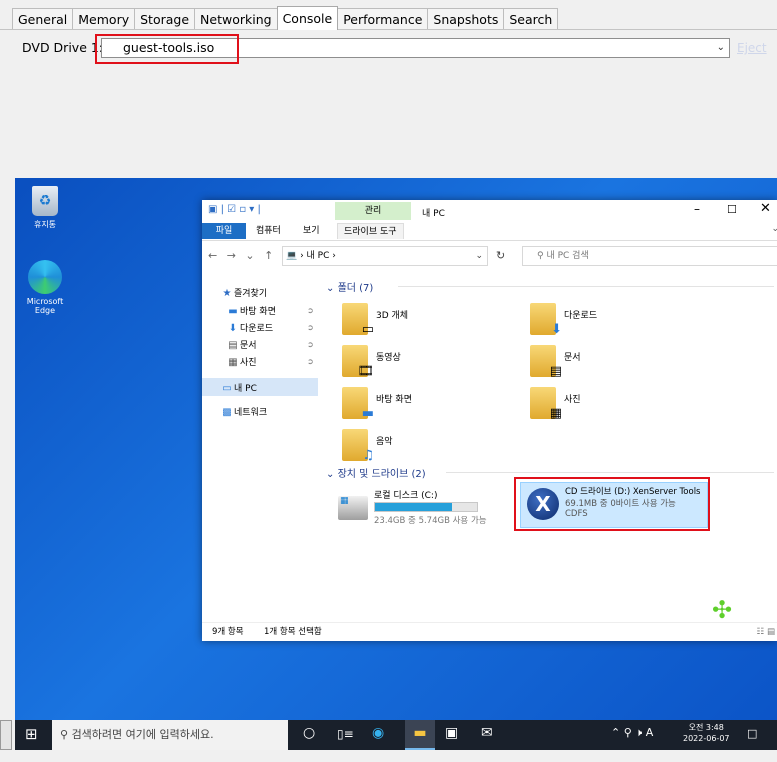 Image resolution: width=777 pixels, height=762 pixels. I want to click on folder-label: 음악, so click(384, 442).